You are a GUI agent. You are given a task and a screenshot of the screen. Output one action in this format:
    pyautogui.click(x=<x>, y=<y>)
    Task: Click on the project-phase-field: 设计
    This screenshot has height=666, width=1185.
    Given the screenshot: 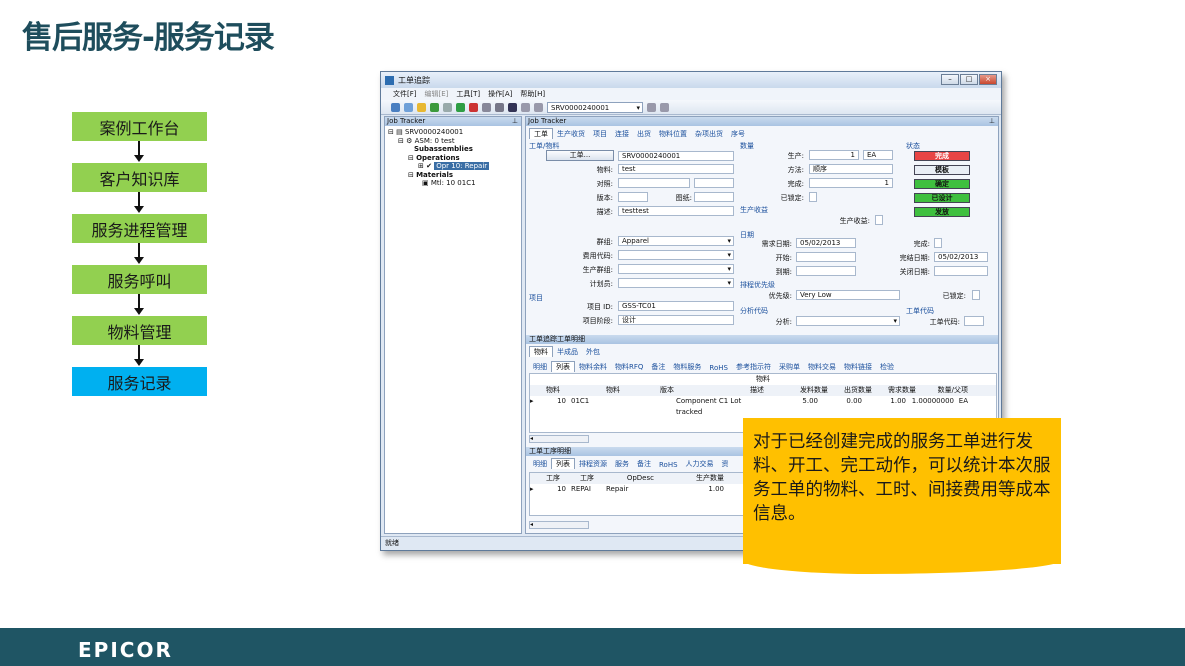 What is the action you would take?
    pyautogui.click(x=676, y=320)
    